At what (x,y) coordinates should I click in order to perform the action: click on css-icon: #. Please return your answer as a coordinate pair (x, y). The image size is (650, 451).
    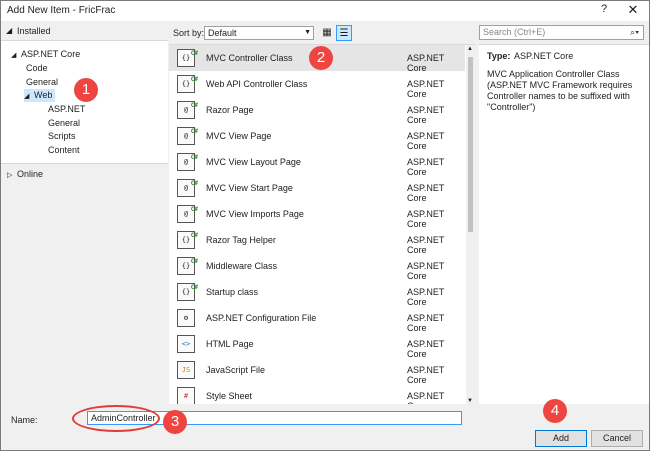
    Looking at the image, I should click on (186, 395).